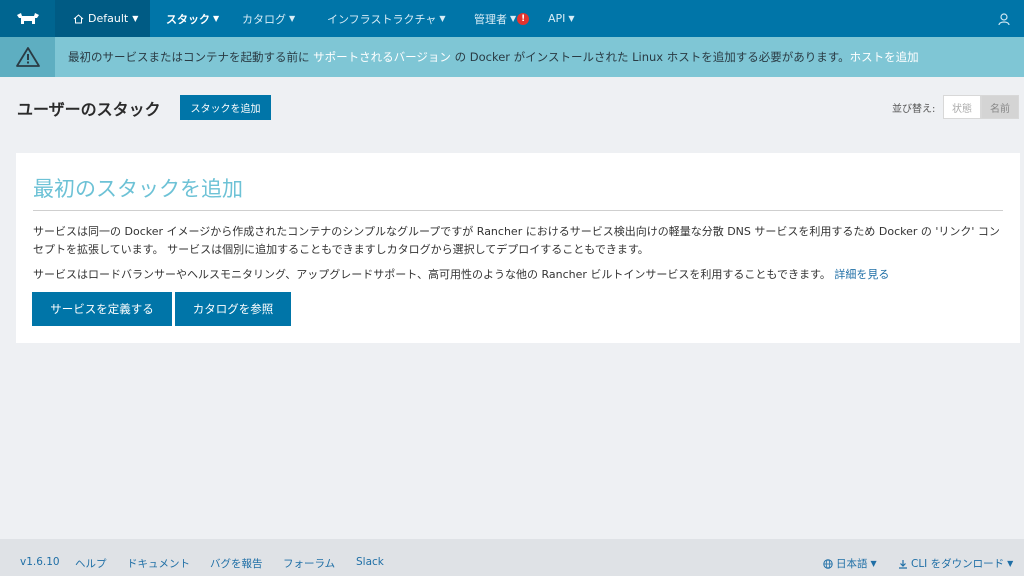 The height and width of the screenshot is (576, 1024). I want to click on forums-link: フォーラム, so click(309, 563).